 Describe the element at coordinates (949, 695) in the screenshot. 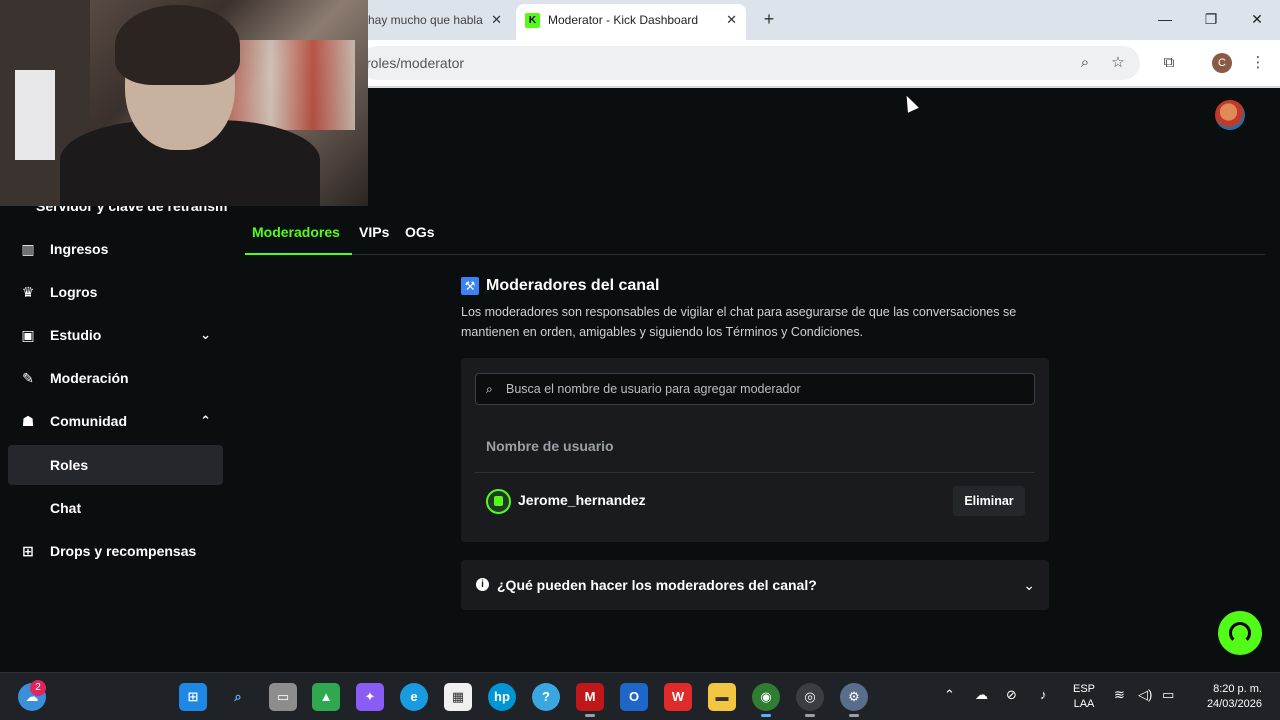

I see `show-hidden-icons-icon: ⌃` at that location.